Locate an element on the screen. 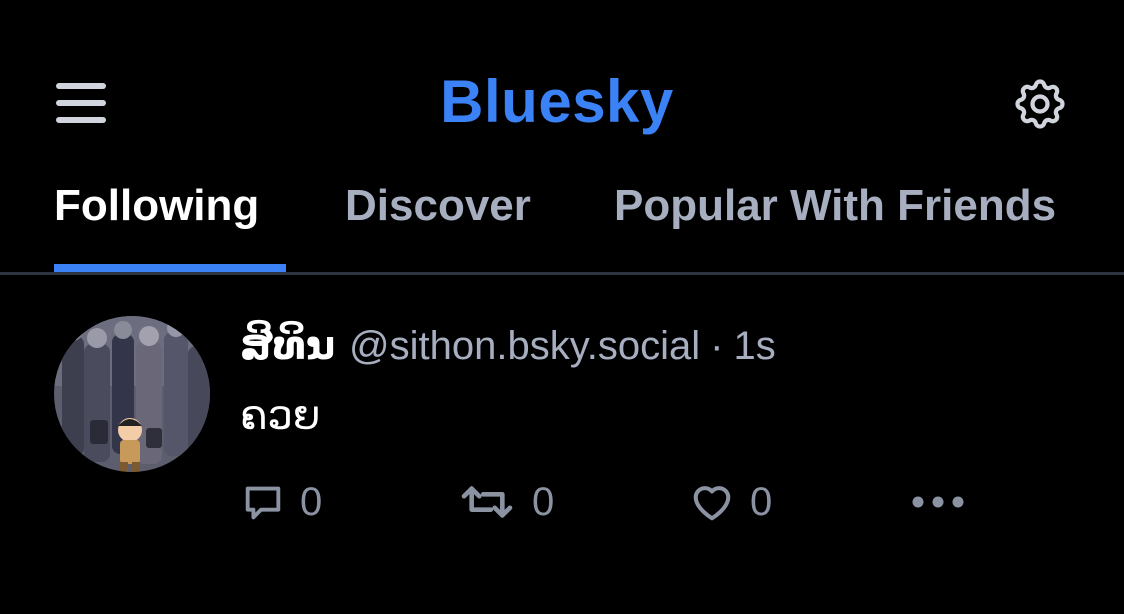 This screenshot has height=614, width=1124. tab-popular-with-friends: Popular With Friends is located at coordinates (835, 226).